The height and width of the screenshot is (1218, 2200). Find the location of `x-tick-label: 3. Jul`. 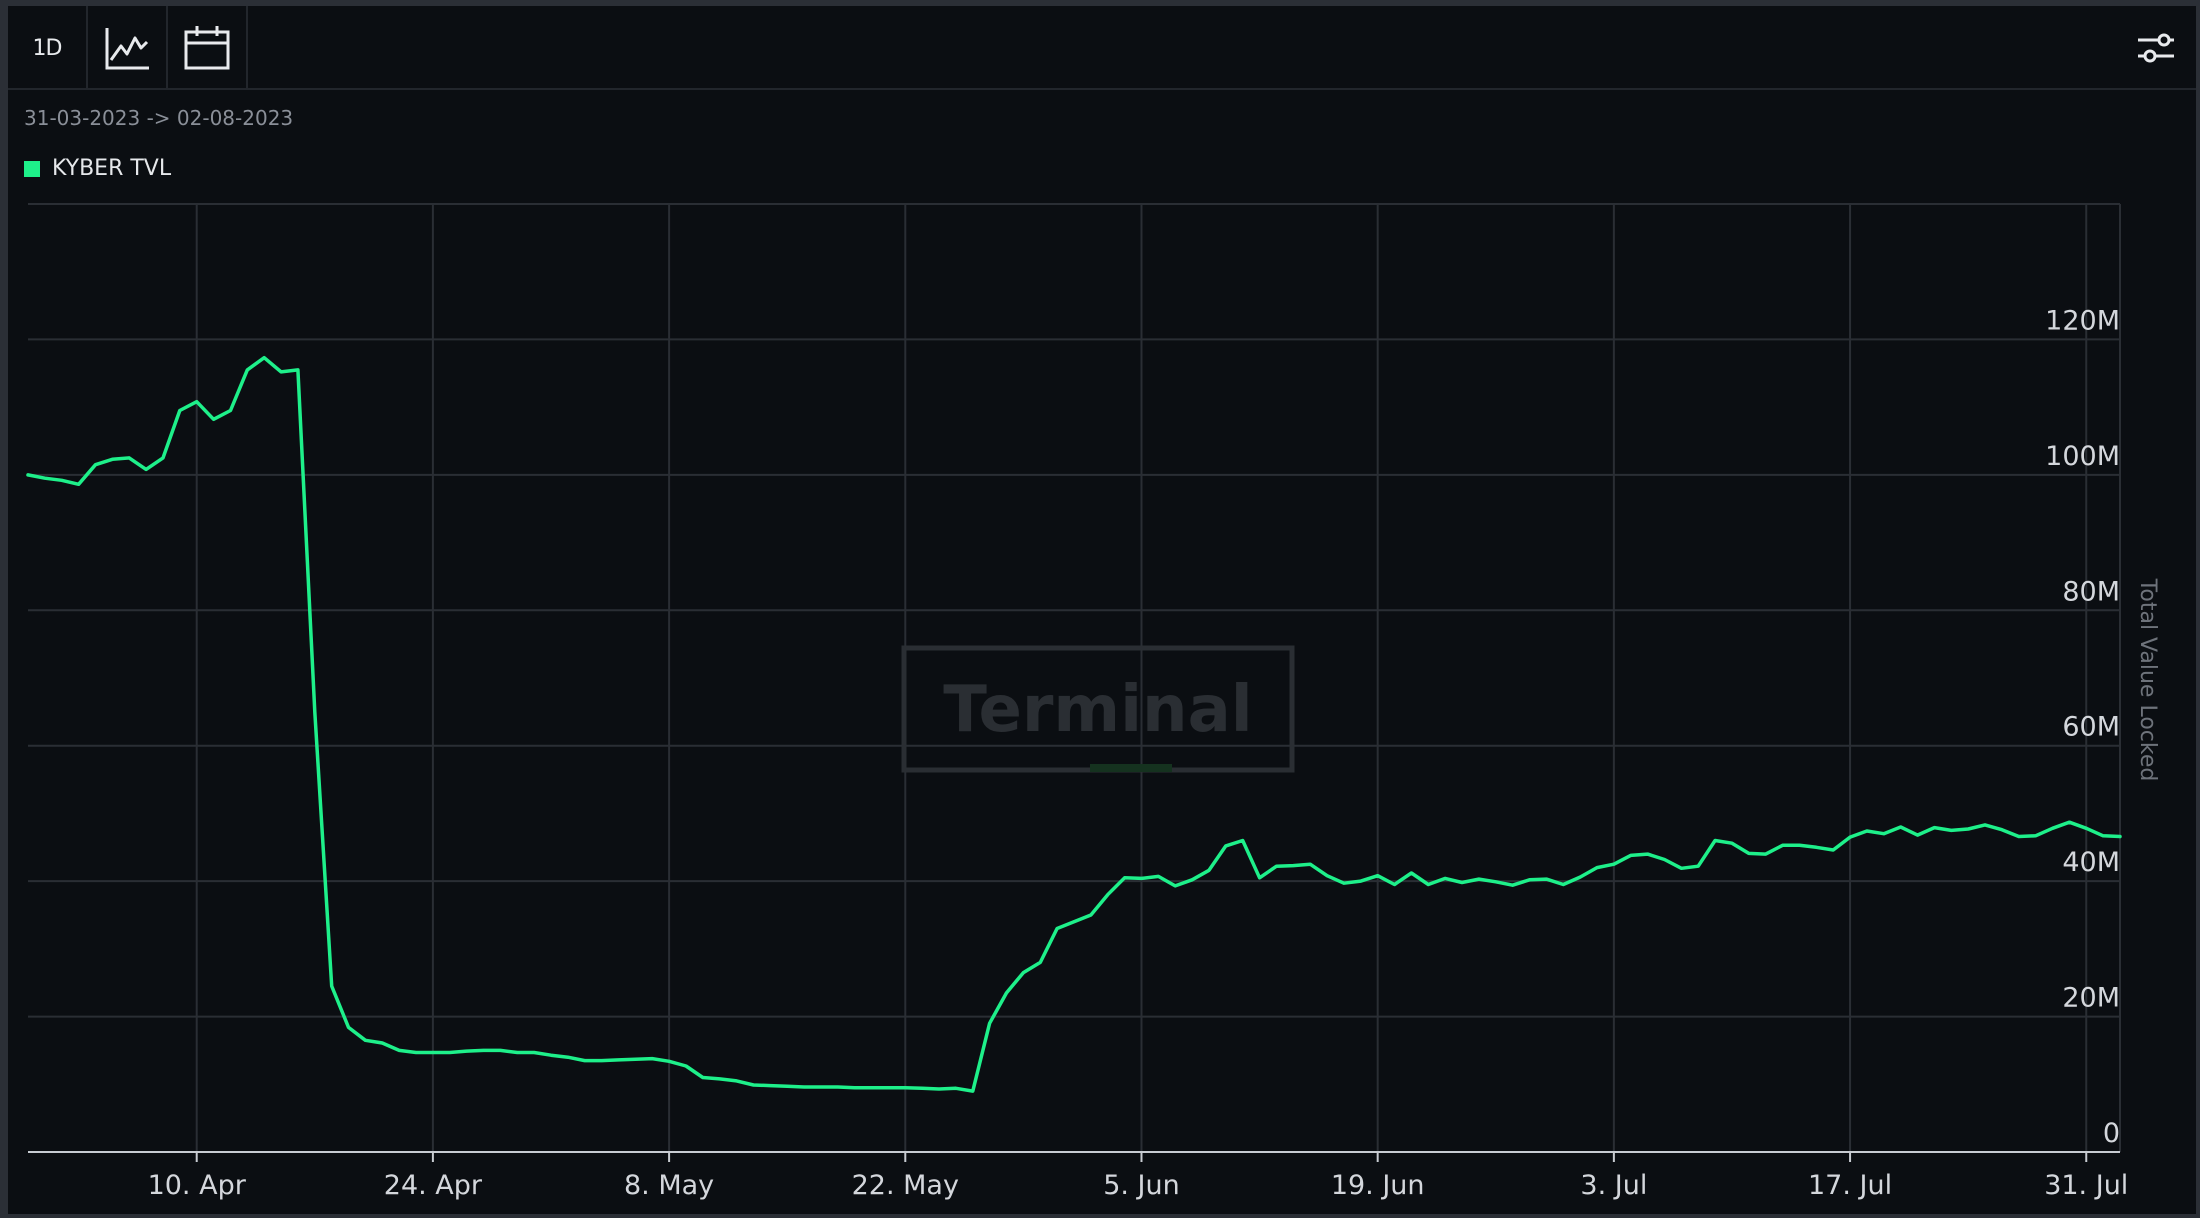

x-tick-label: 3. Jul is located at coordinates (1613, 1185).